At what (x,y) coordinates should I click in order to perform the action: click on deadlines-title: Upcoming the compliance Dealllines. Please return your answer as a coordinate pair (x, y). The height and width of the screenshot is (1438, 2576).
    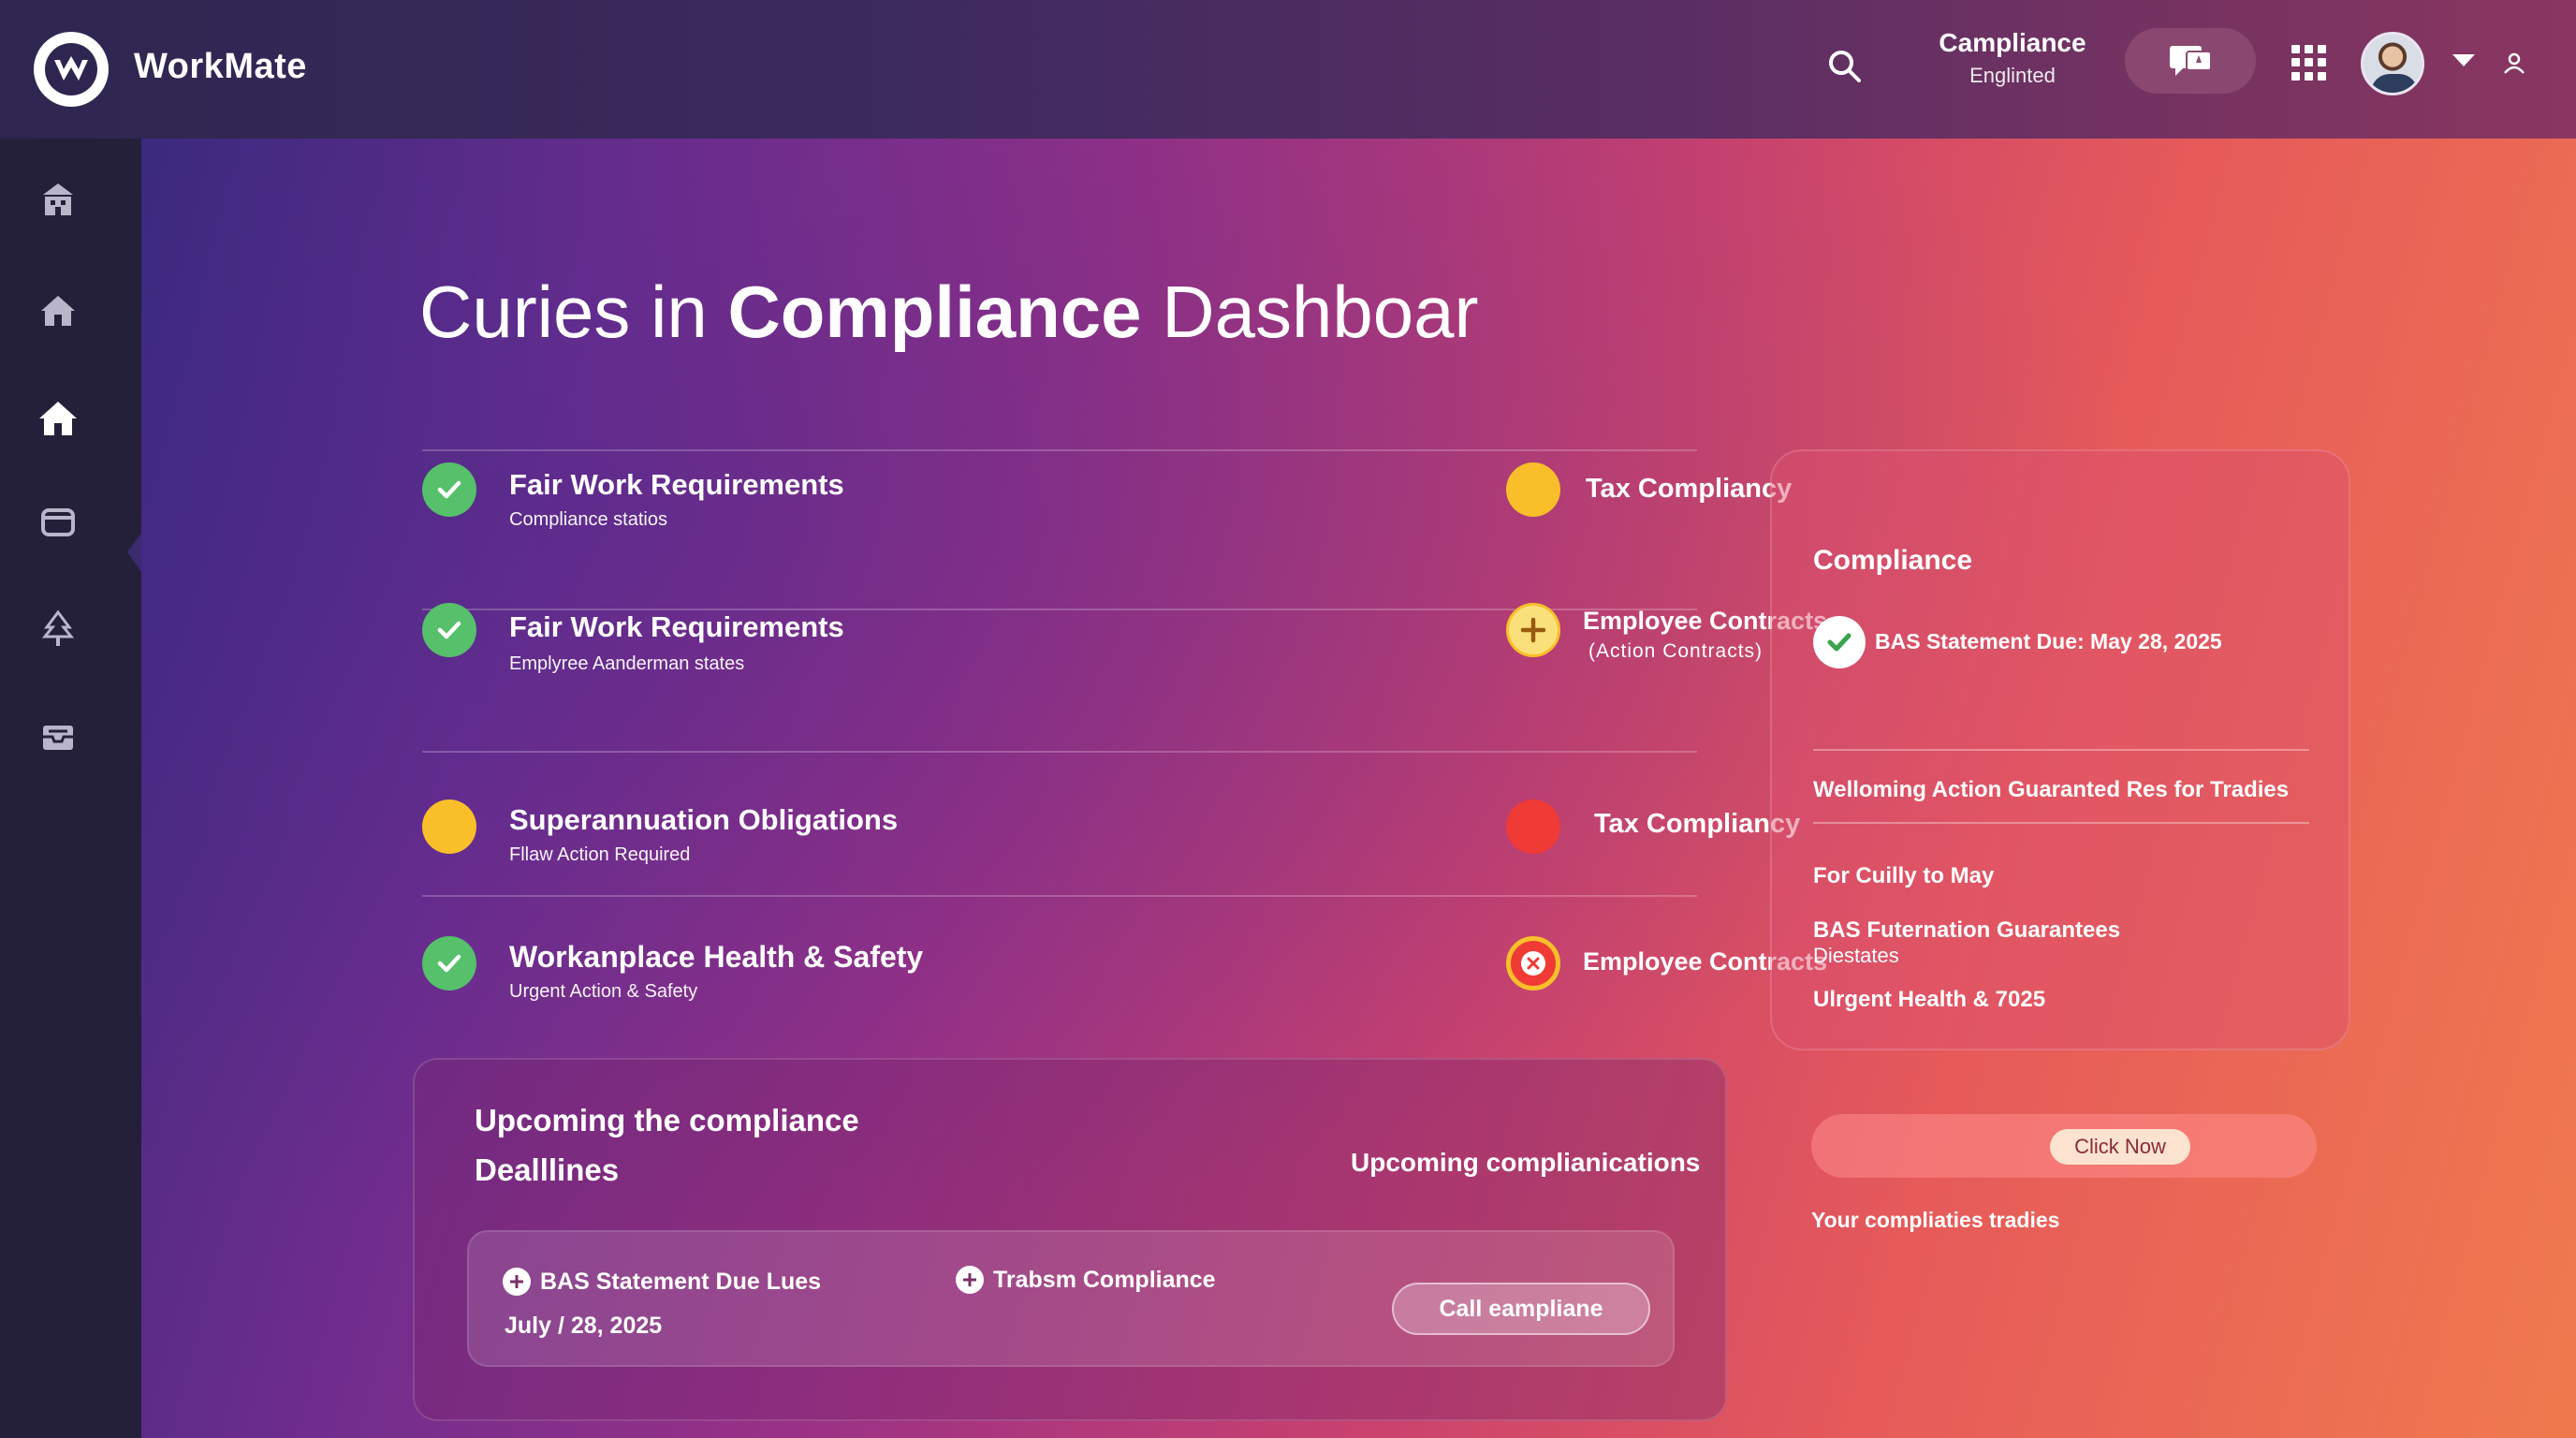
    Looking at the image, I should click on (667, 1145).